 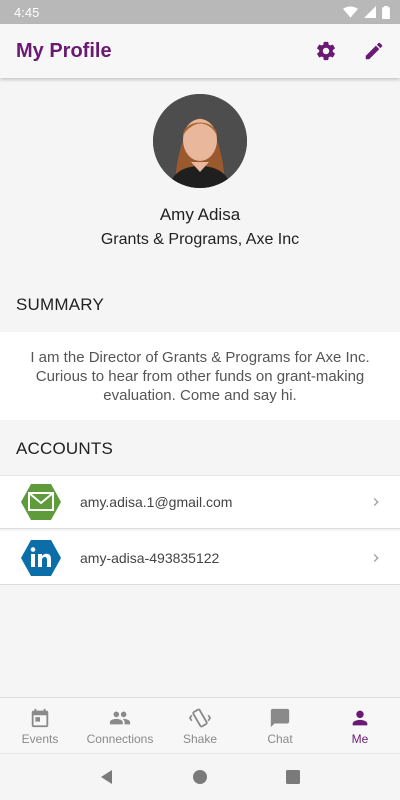 I want to click on wifi-icon, so click(x=350, y=12).